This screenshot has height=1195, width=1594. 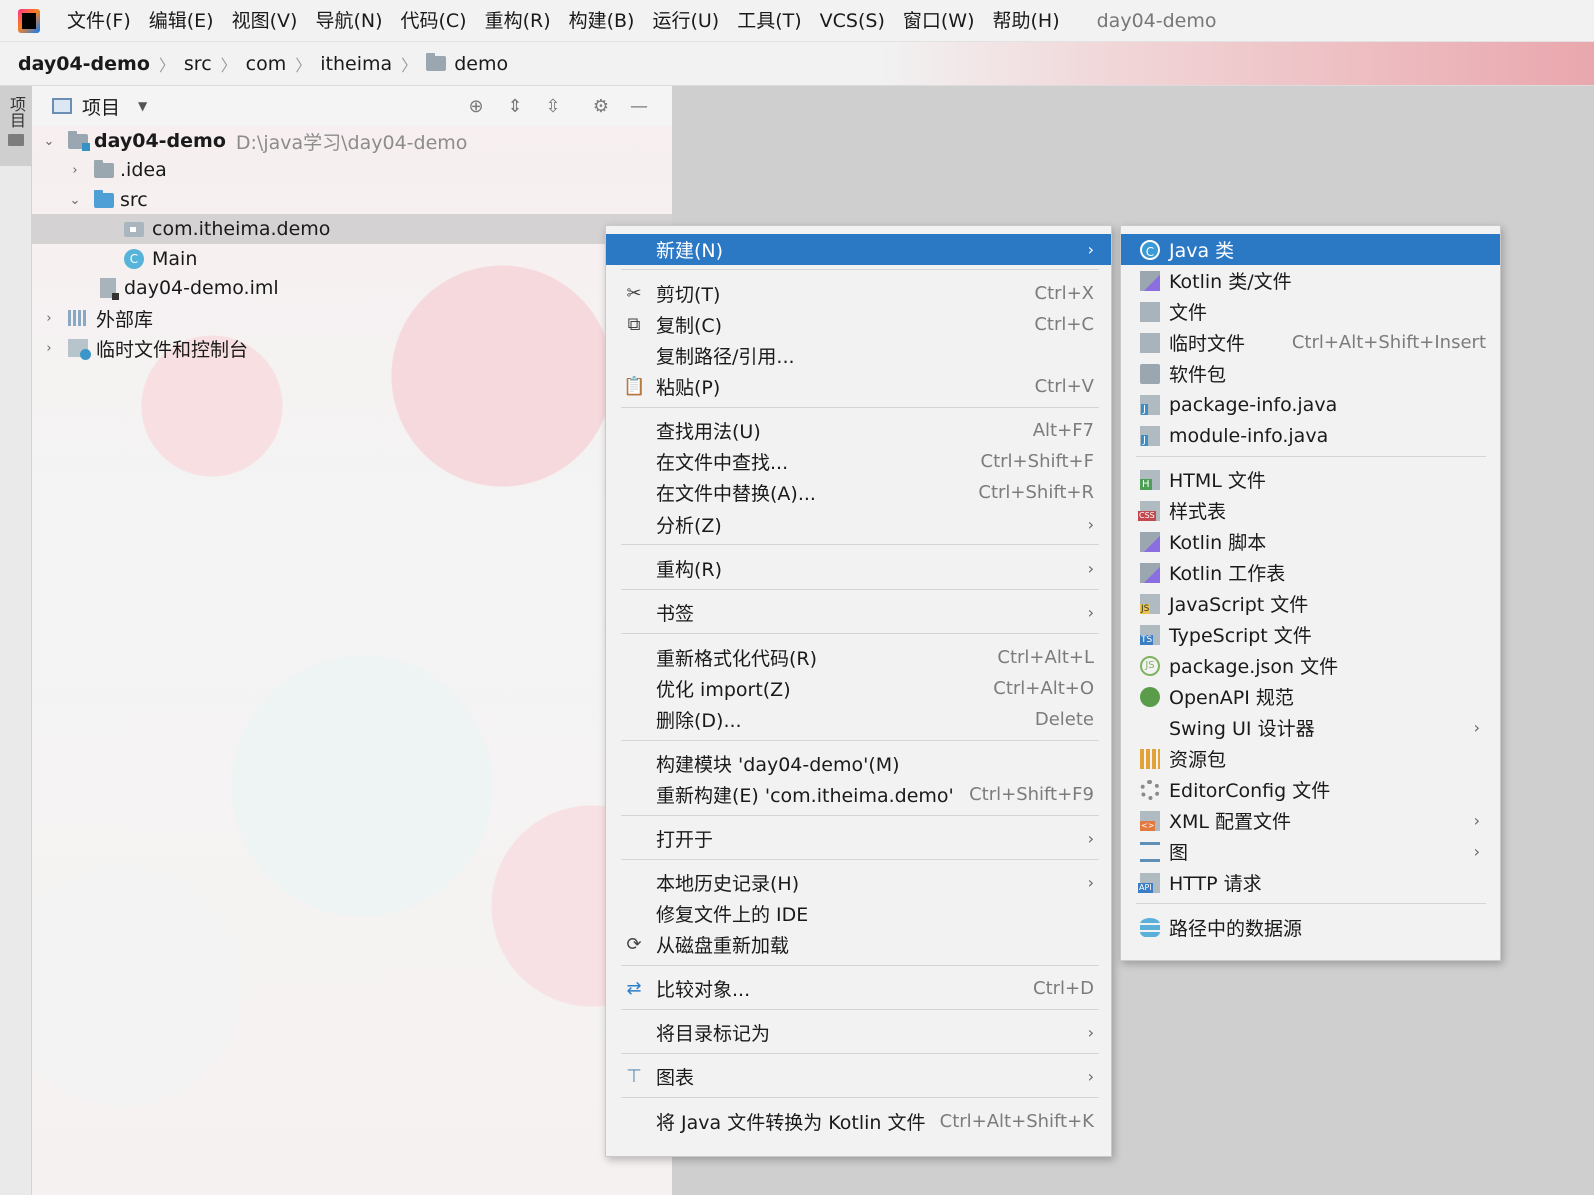 I want to click on submenu-item-package-json: JS package.json 文件, so click(x=1310, y=665).